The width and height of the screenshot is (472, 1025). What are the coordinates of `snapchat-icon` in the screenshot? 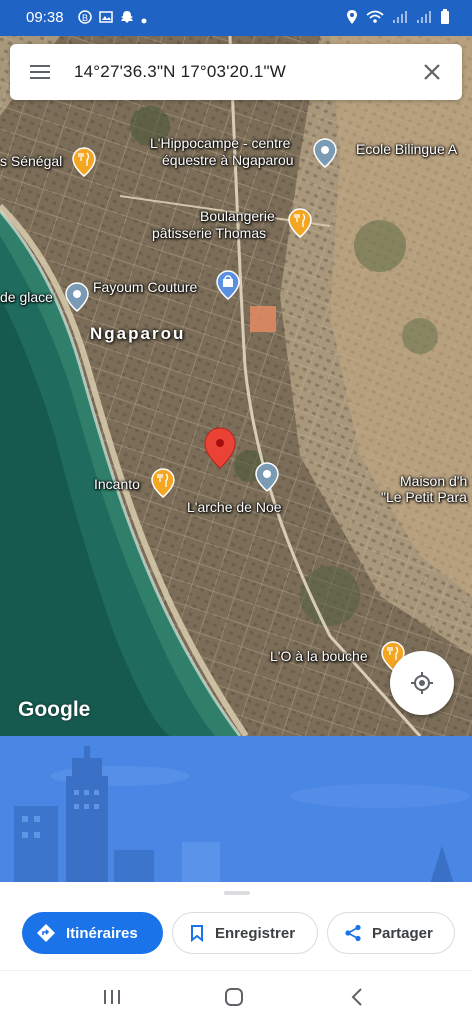 It's located at (127, 19).